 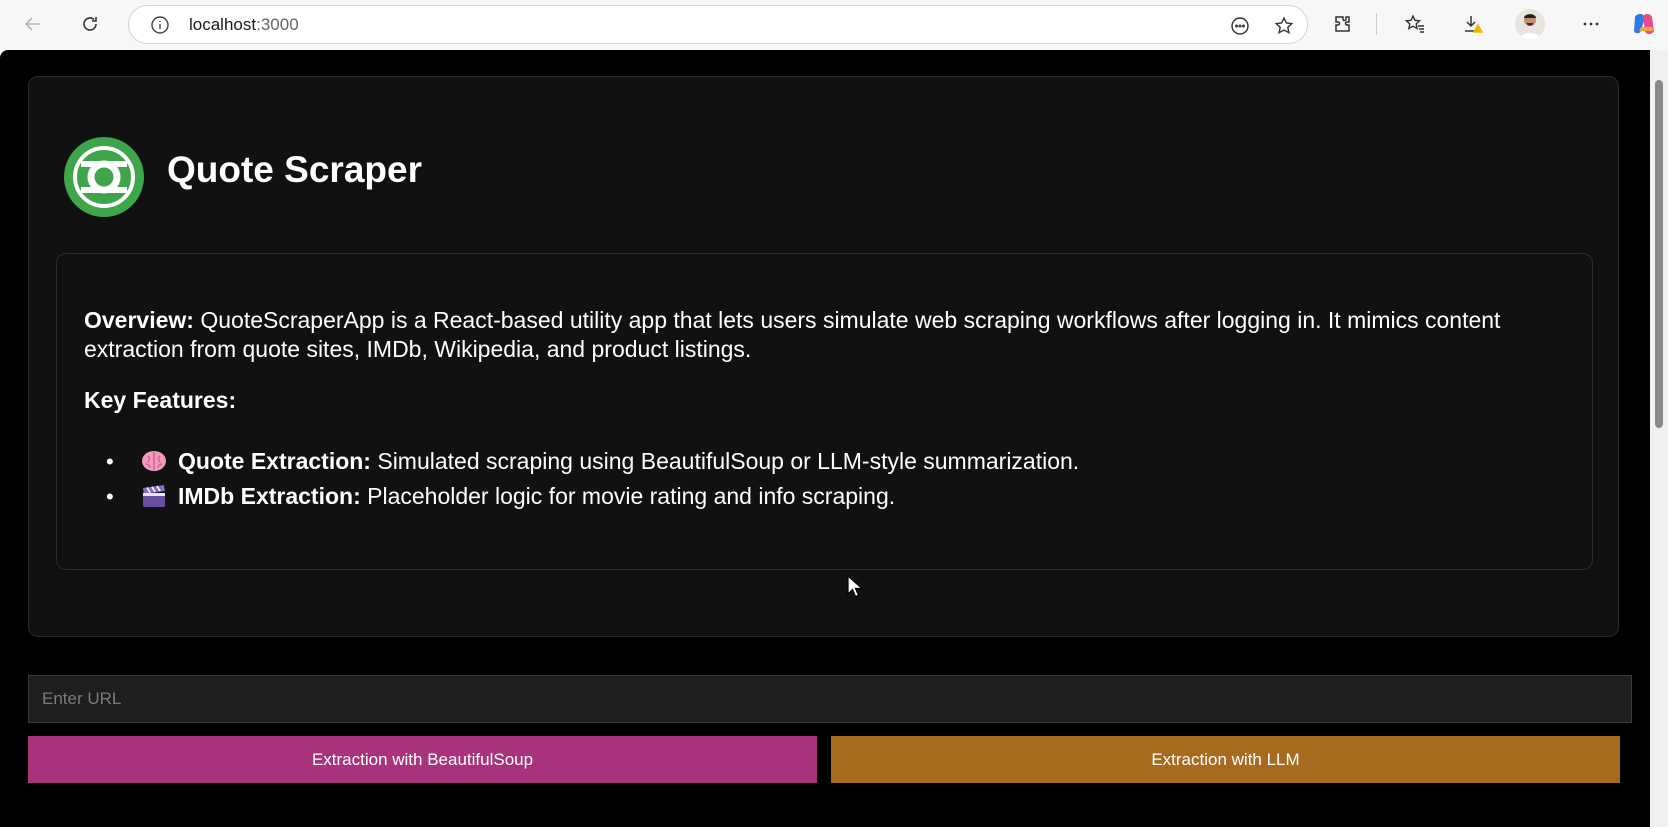 I want to click on browser-toolbar: localhost:3000, so click(x=834, y=25).